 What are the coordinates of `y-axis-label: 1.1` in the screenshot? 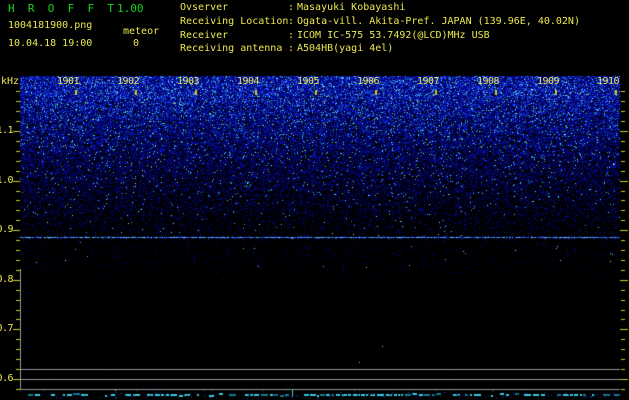 It's located at (6, 130).